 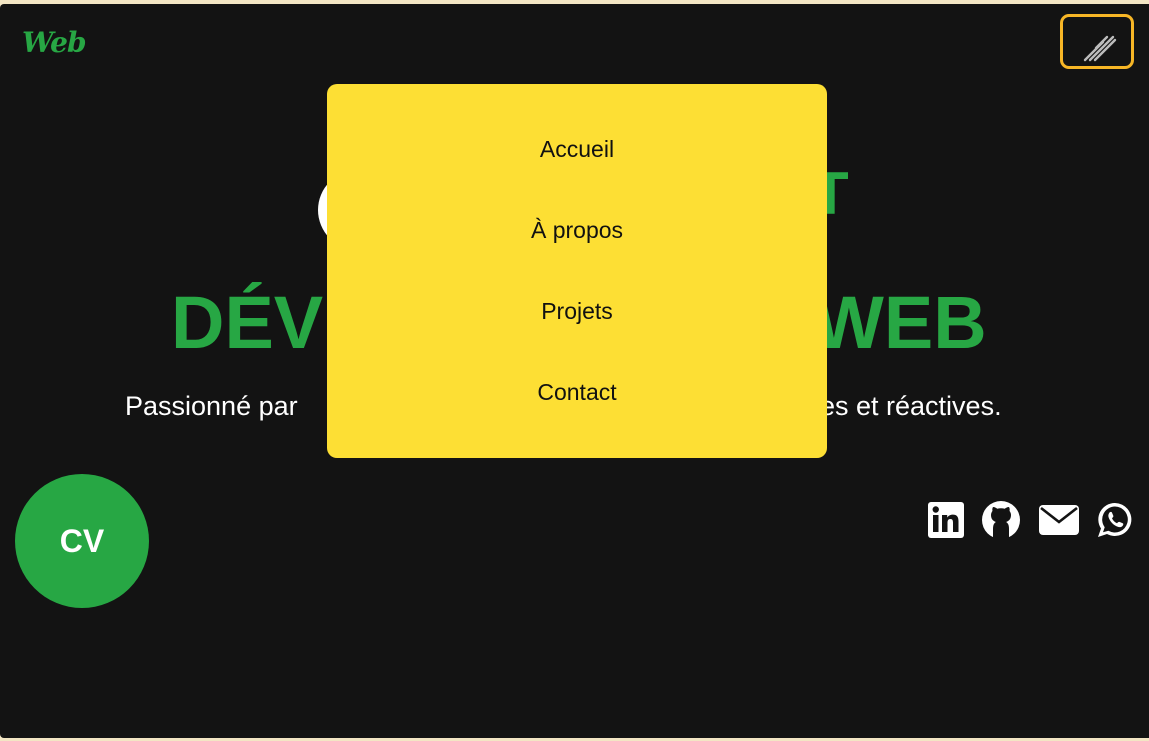 I want to click on github-link, so click(x=1000, y=520).